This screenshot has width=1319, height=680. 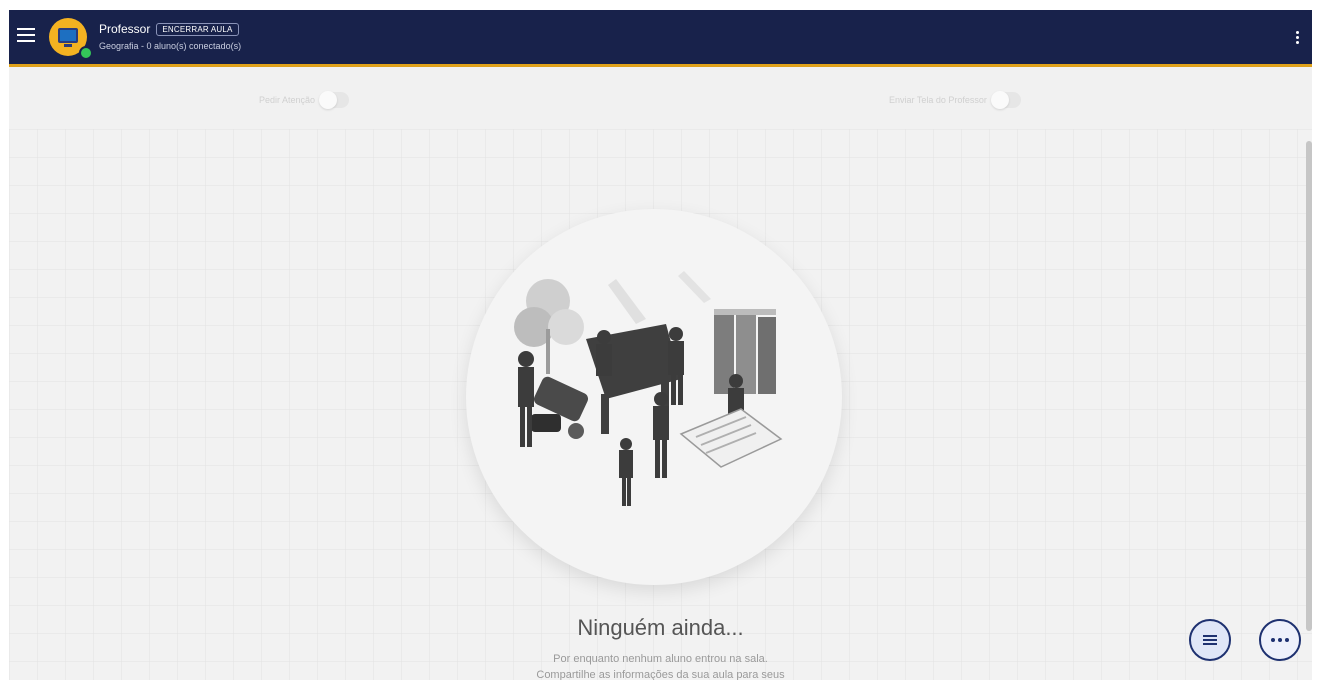 I want to click on class-logo, so click(x=71, y=39).